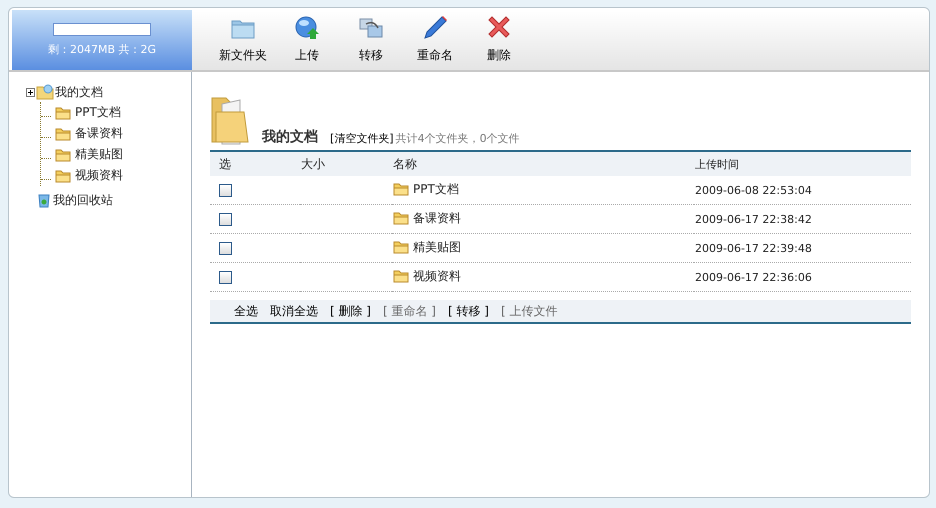 The image size is (936, 508). What do you see at coordinates (307, 42) in the screenshot?
I see `toolbar-button: 上传` at bounding box center [307, 42].